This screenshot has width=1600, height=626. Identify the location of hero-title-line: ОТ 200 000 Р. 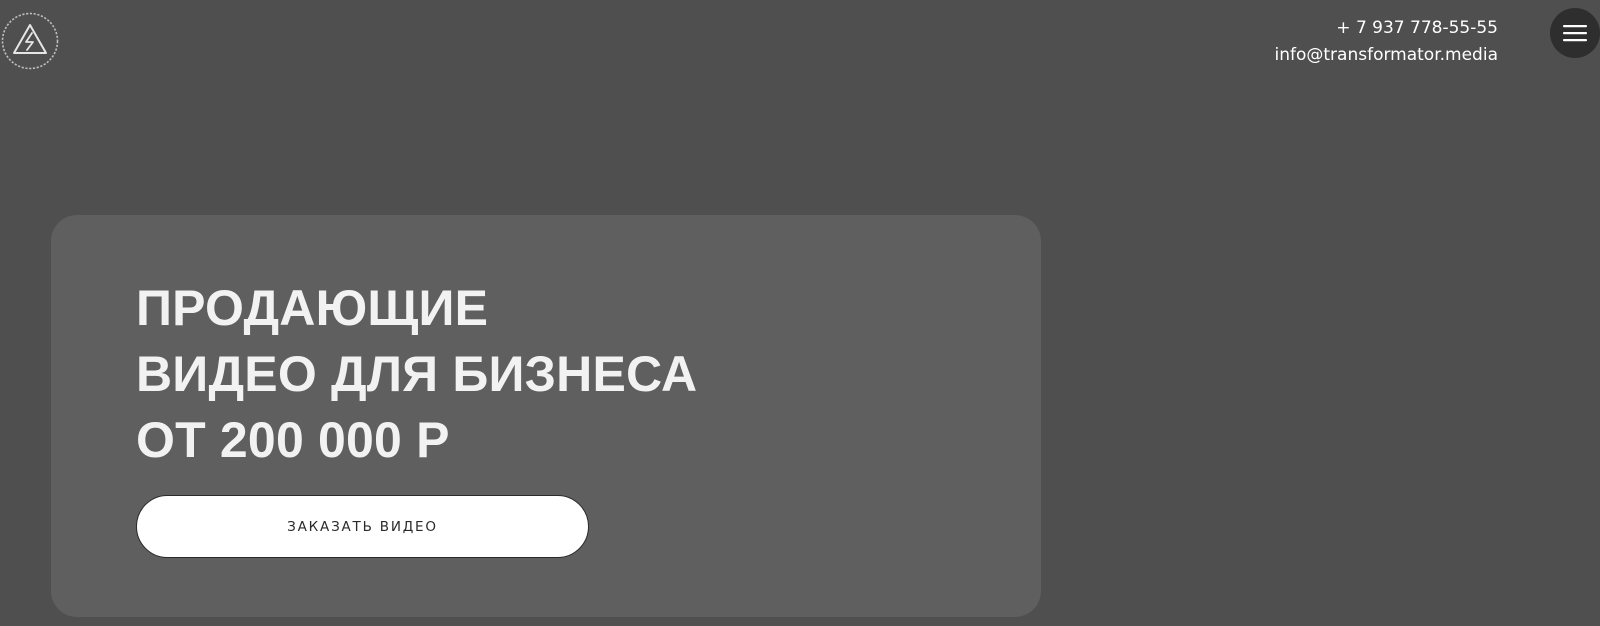
(293, 440).